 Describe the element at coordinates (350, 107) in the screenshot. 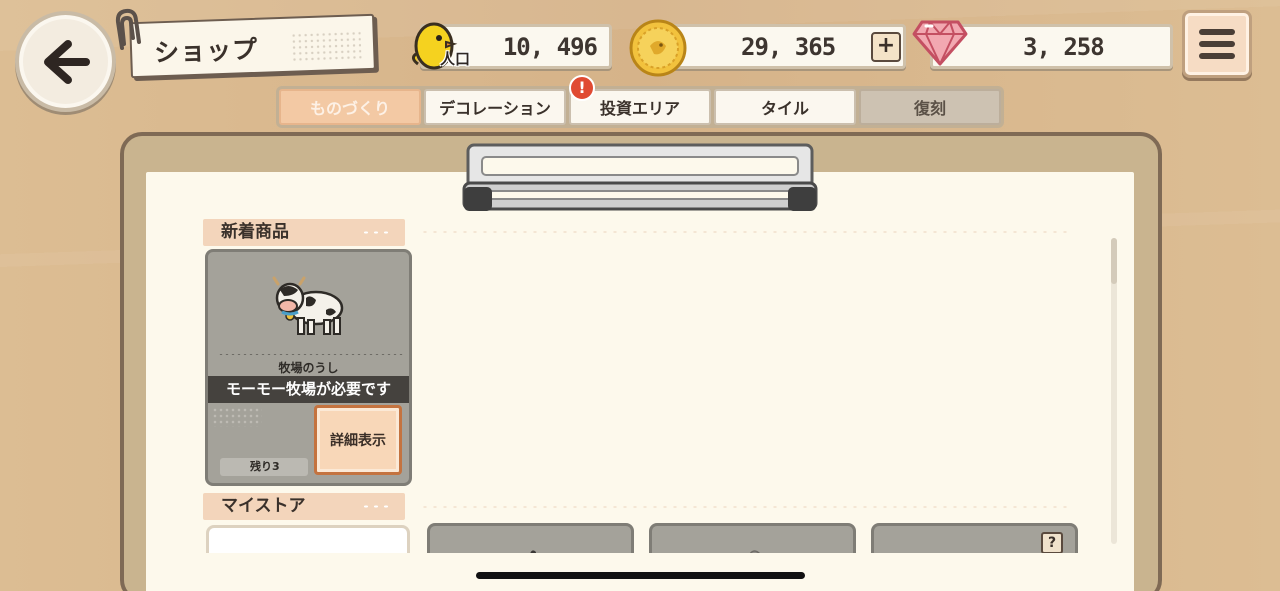

I see `tab-monozukuri: ものづくり` at that location.